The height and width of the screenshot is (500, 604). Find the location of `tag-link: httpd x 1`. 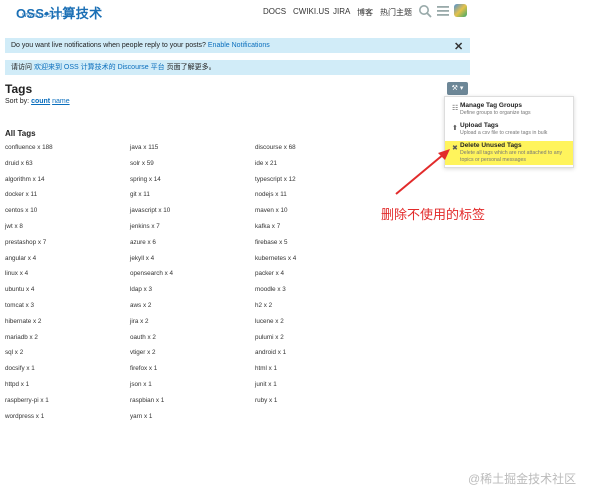

tag-link: httpd x 1 is located at coordinates (17, 384).